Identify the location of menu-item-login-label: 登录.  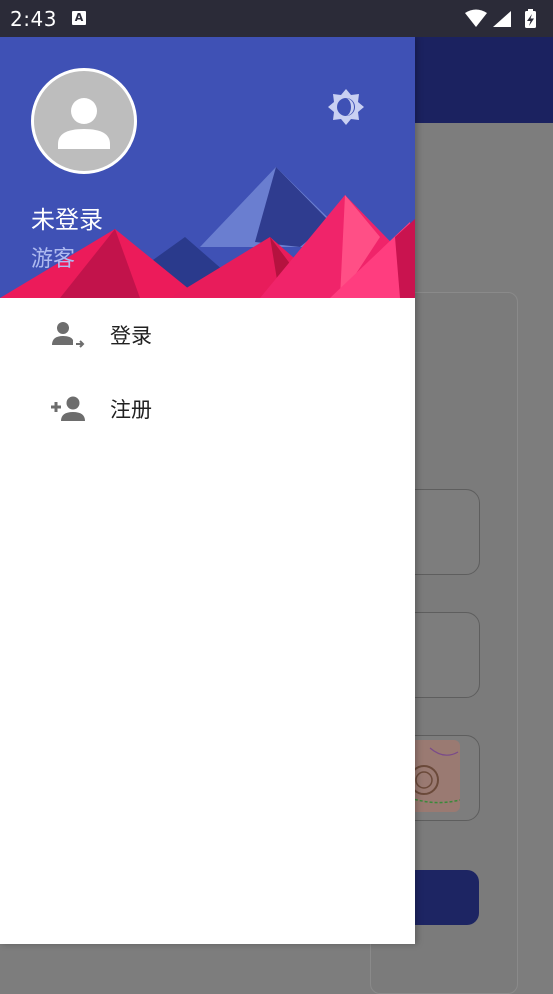
(131, 336).